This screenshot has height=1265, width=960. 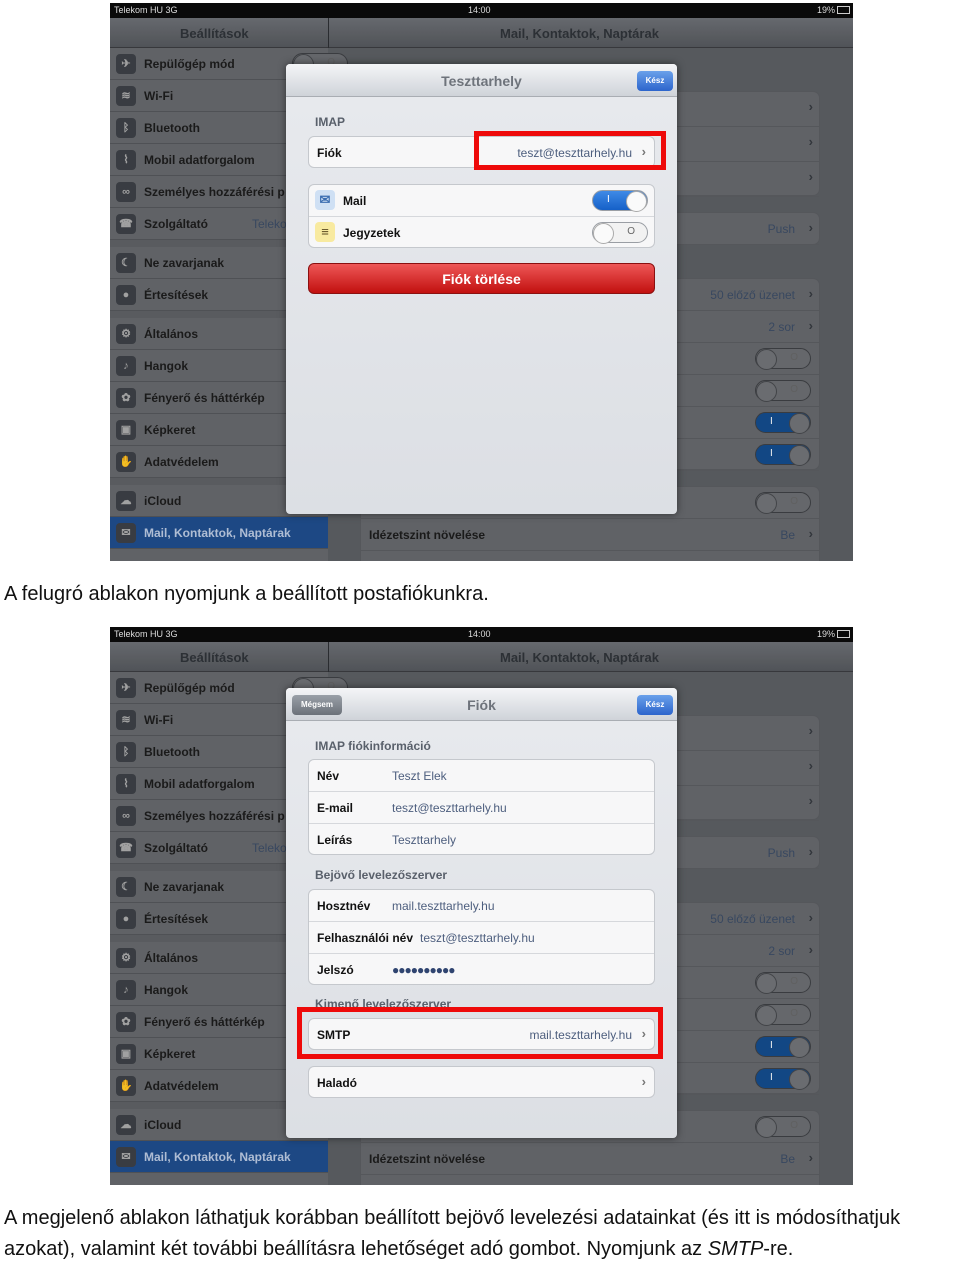 I want to click on incoming-label: Hosztnév, so click(x=344, y=906).